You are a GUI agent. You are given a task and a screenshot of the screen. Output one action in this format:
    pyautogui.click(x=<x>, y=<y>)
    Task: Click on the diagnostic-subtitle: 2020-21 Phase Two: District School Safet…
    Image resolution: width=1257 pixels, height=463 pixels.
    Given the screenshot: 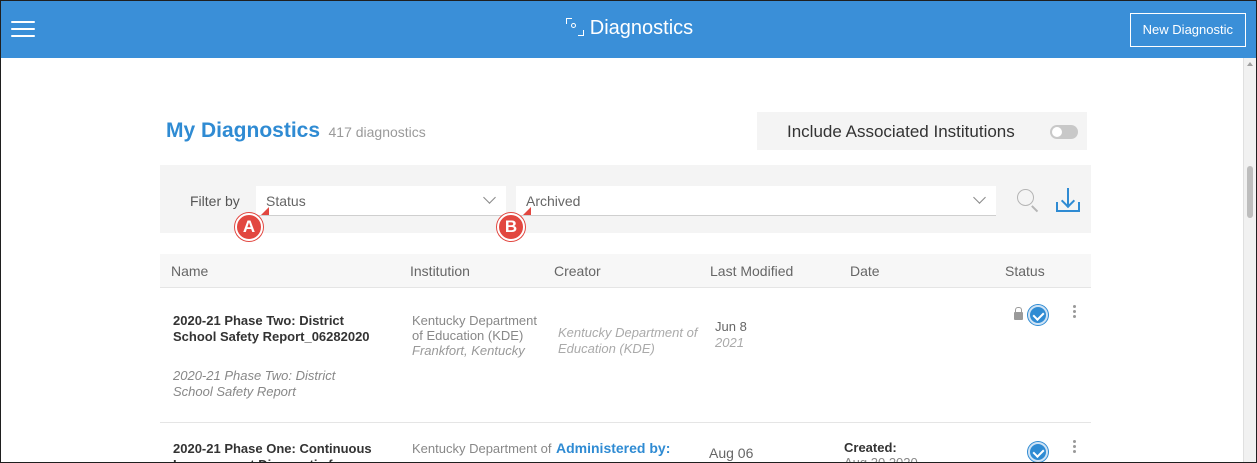 What is the action you would take?
    pyautogui.click(x=254, y=383)
    